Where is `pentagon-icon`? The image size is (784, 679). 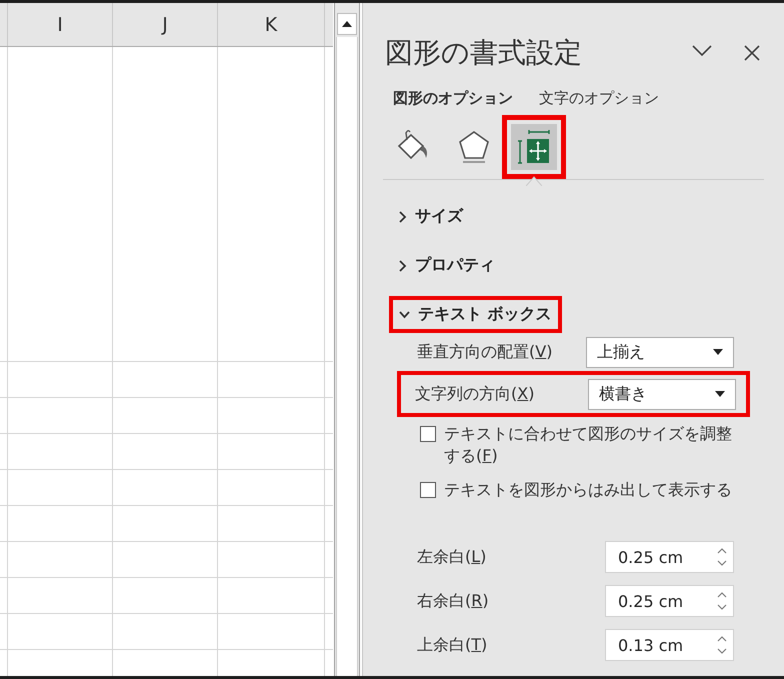
pentagon-icon is located at coordinates (474, 147).